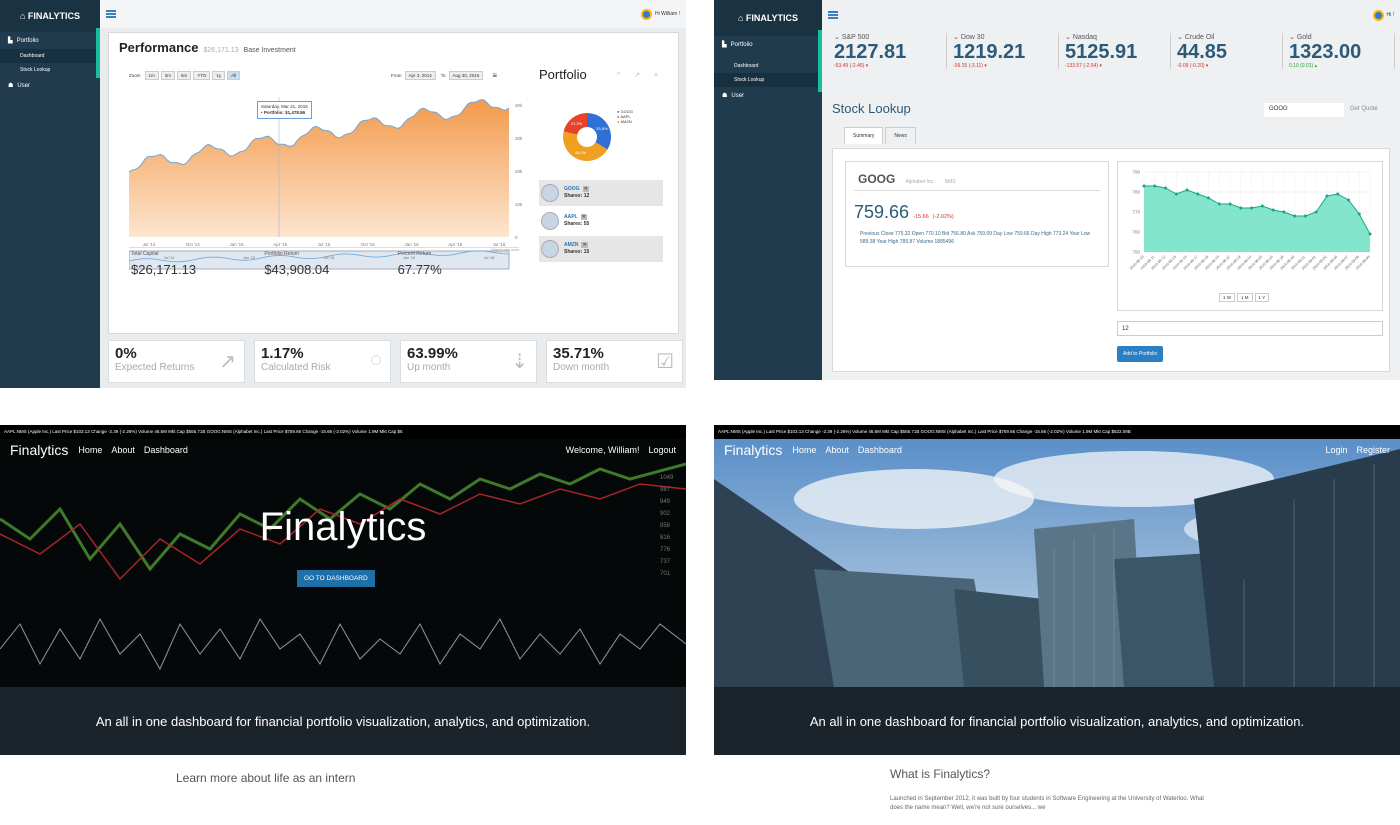 Image resolution: width=1400 pixels, height=825 pixels. I want to click on holding-row: GOOG ✕ Shares: 12, so click(601, 193).